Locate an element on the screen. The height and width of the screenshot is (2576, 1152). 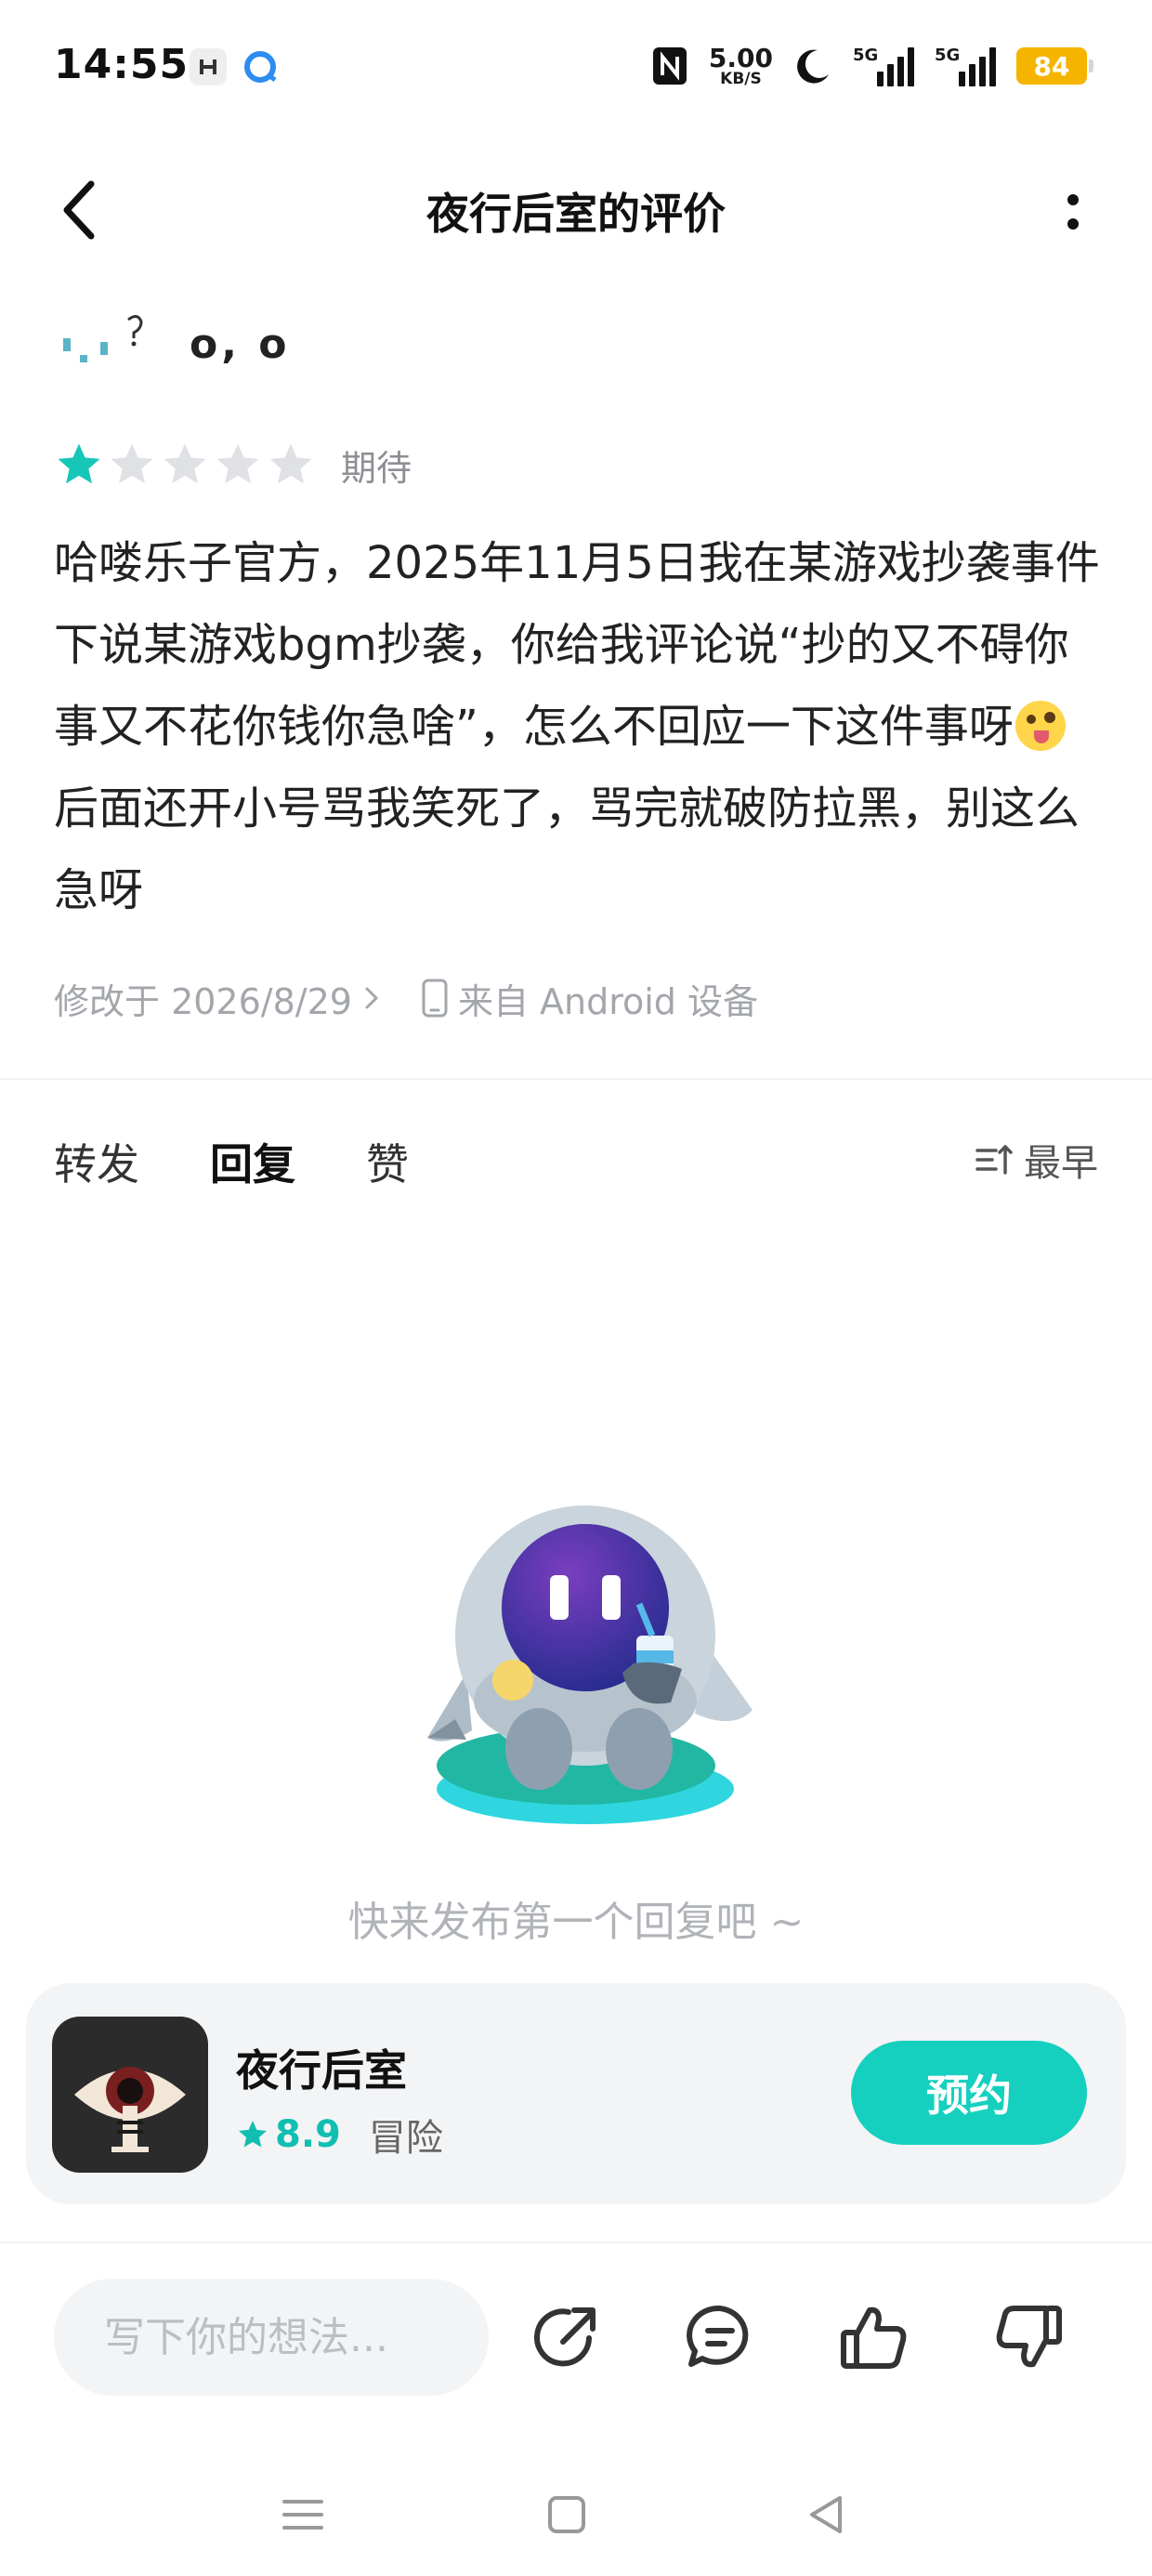
star-icon is located at coordinates (253, 2134).